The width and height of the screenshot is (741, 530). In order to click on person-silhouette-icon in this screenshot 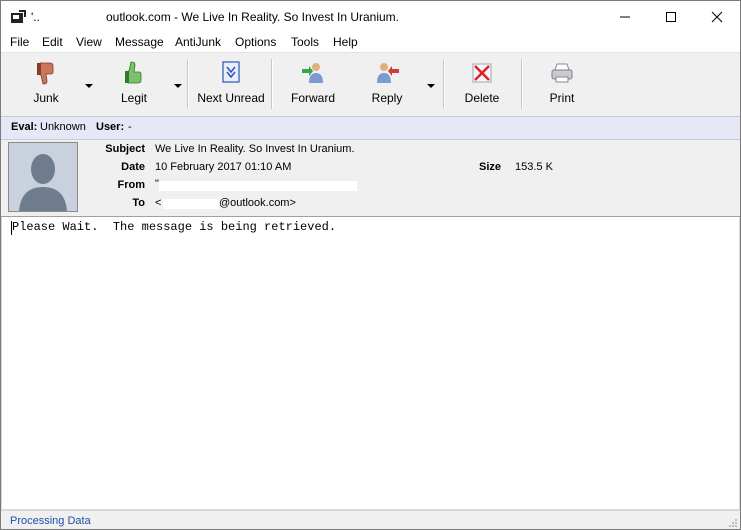, I will do `click(43, 177)`.